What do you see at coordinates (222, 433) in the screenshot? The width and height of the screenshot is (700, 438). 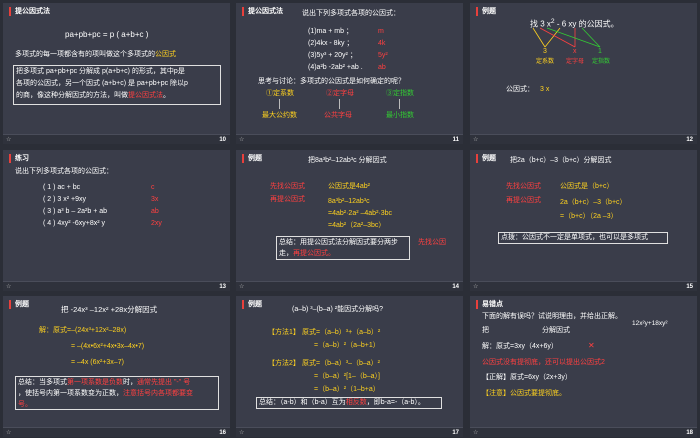 I see `slide-number: 16` at bounding box center [222, 433].